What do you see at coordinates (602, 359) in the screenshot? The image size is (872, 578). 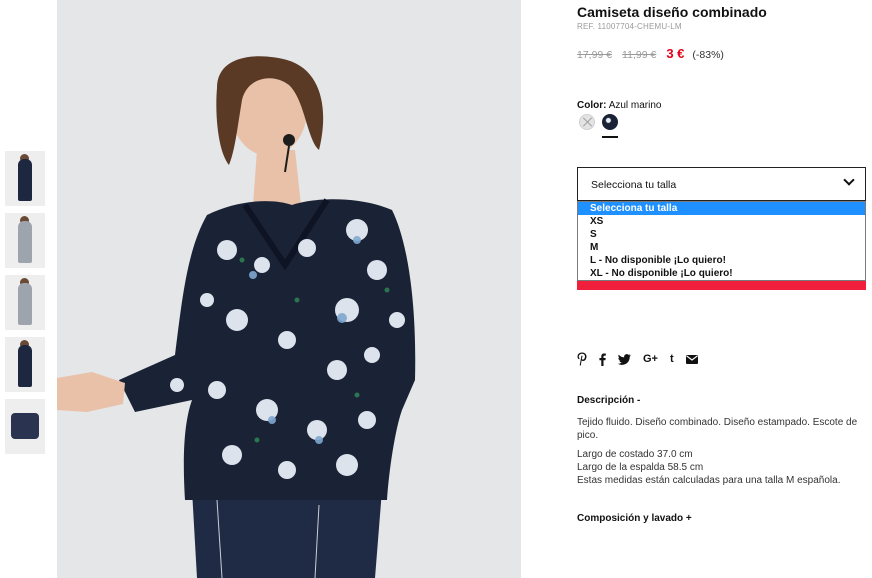 I see `facebook-icon` at bounding box center [602, 359].